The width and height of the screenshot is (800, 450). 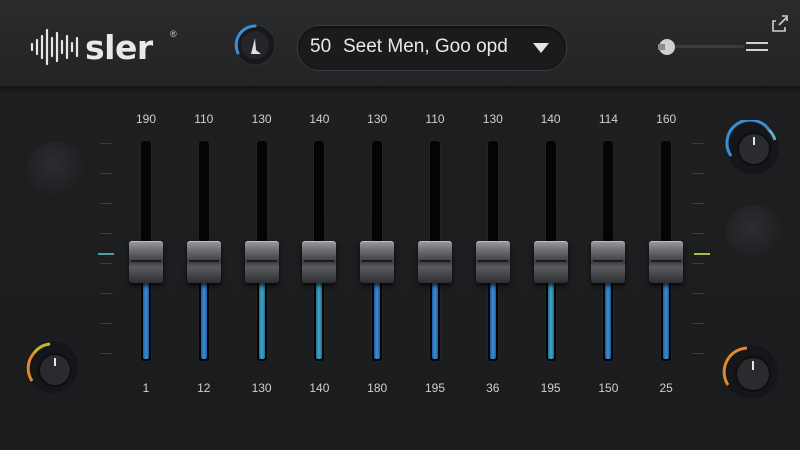 I want to click on eq-band-7: 130 36, so click(x=493, y=268).